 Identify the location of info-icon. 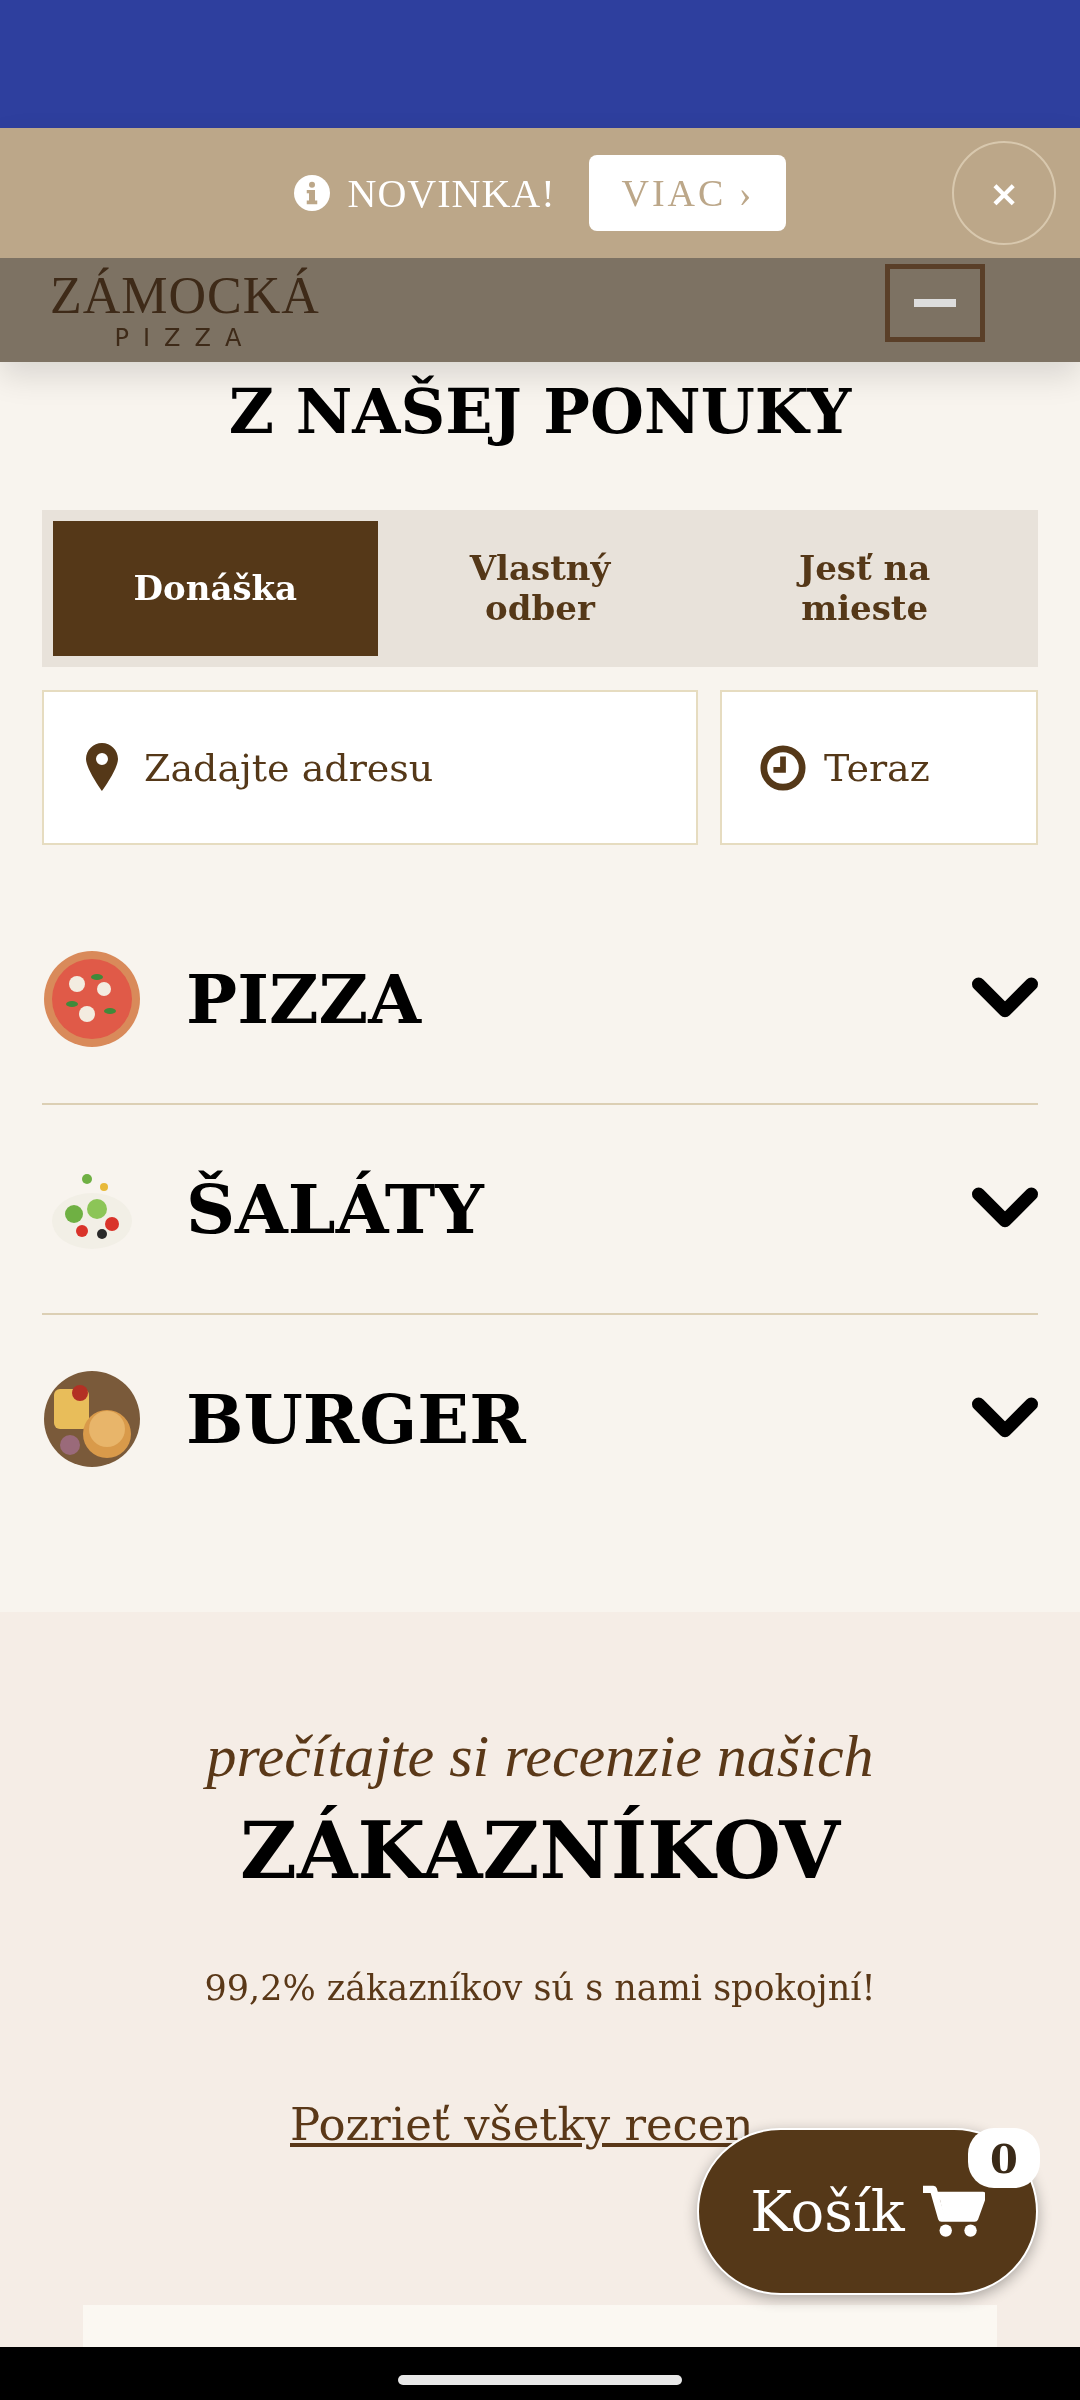
(311, 193).